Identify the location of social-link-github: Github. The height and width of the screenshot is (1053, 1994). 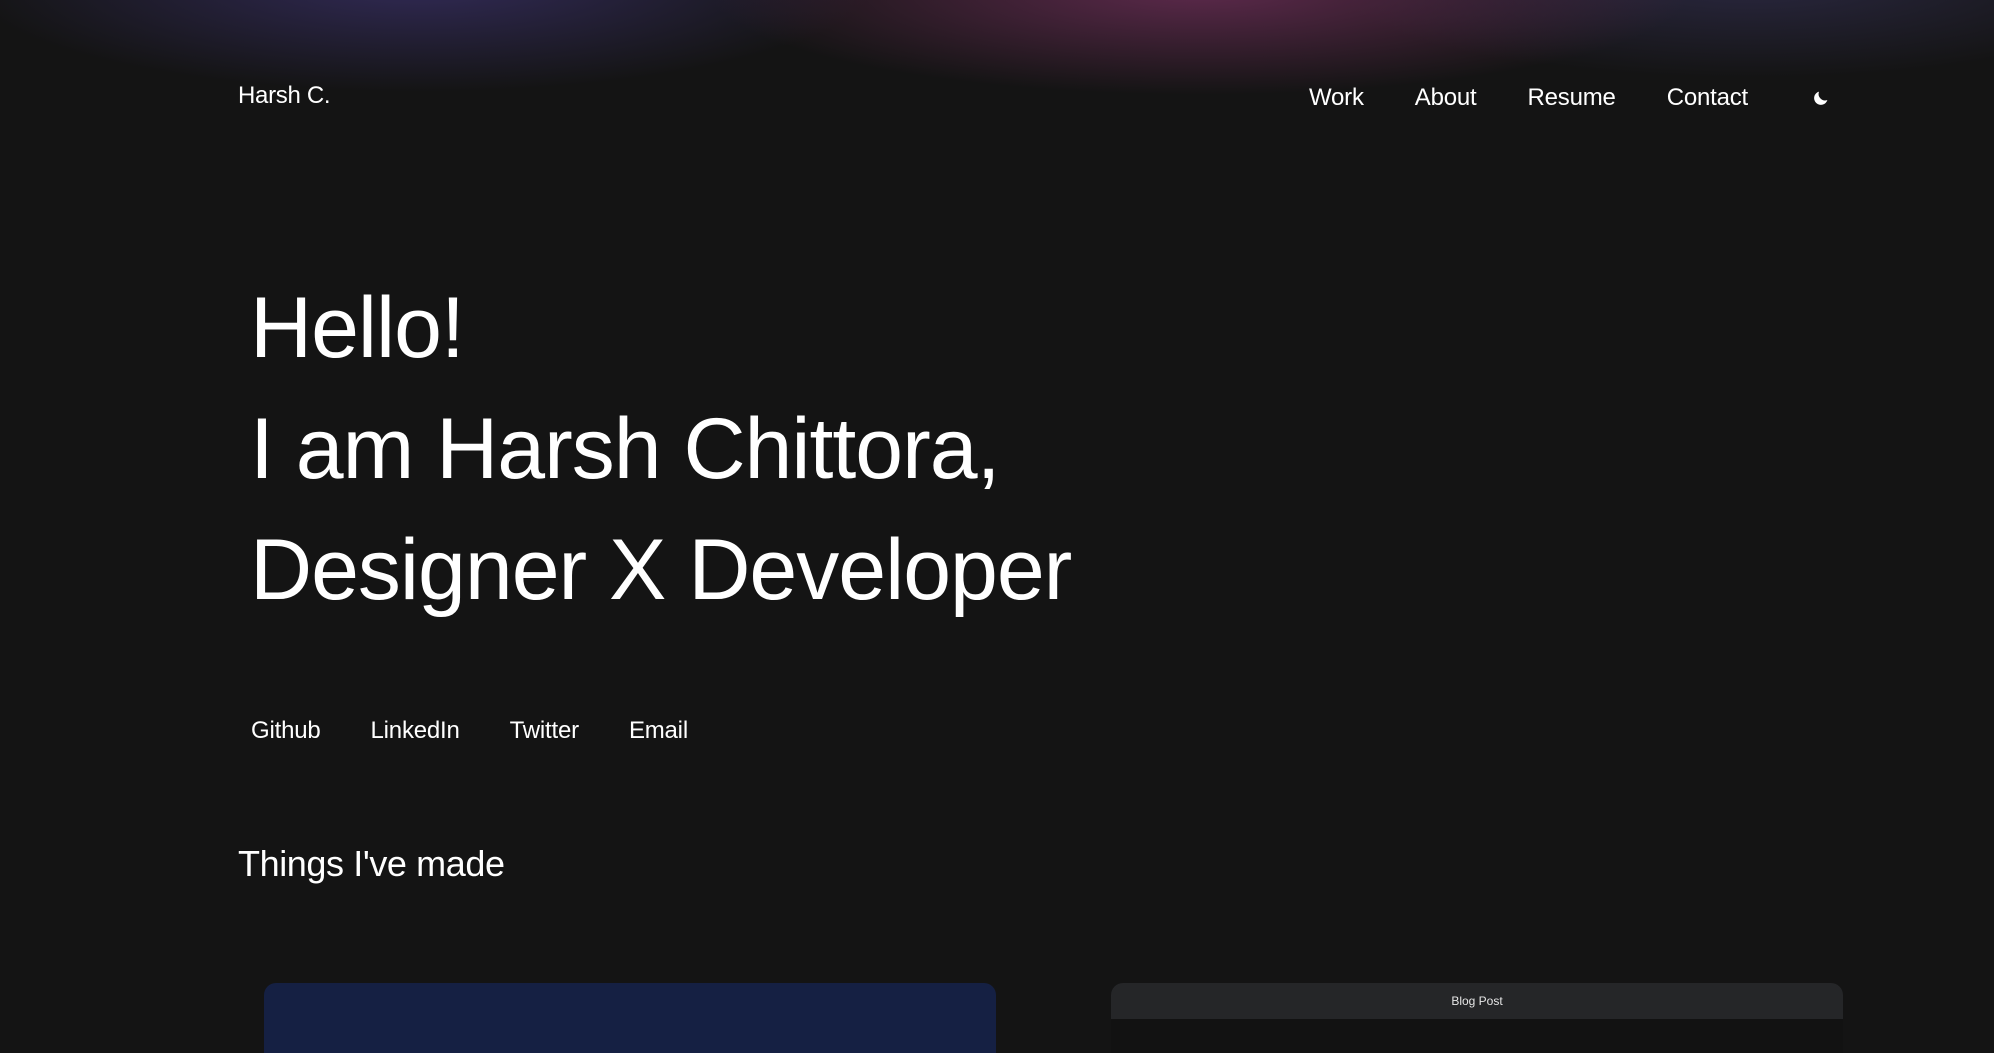
(286, 731).